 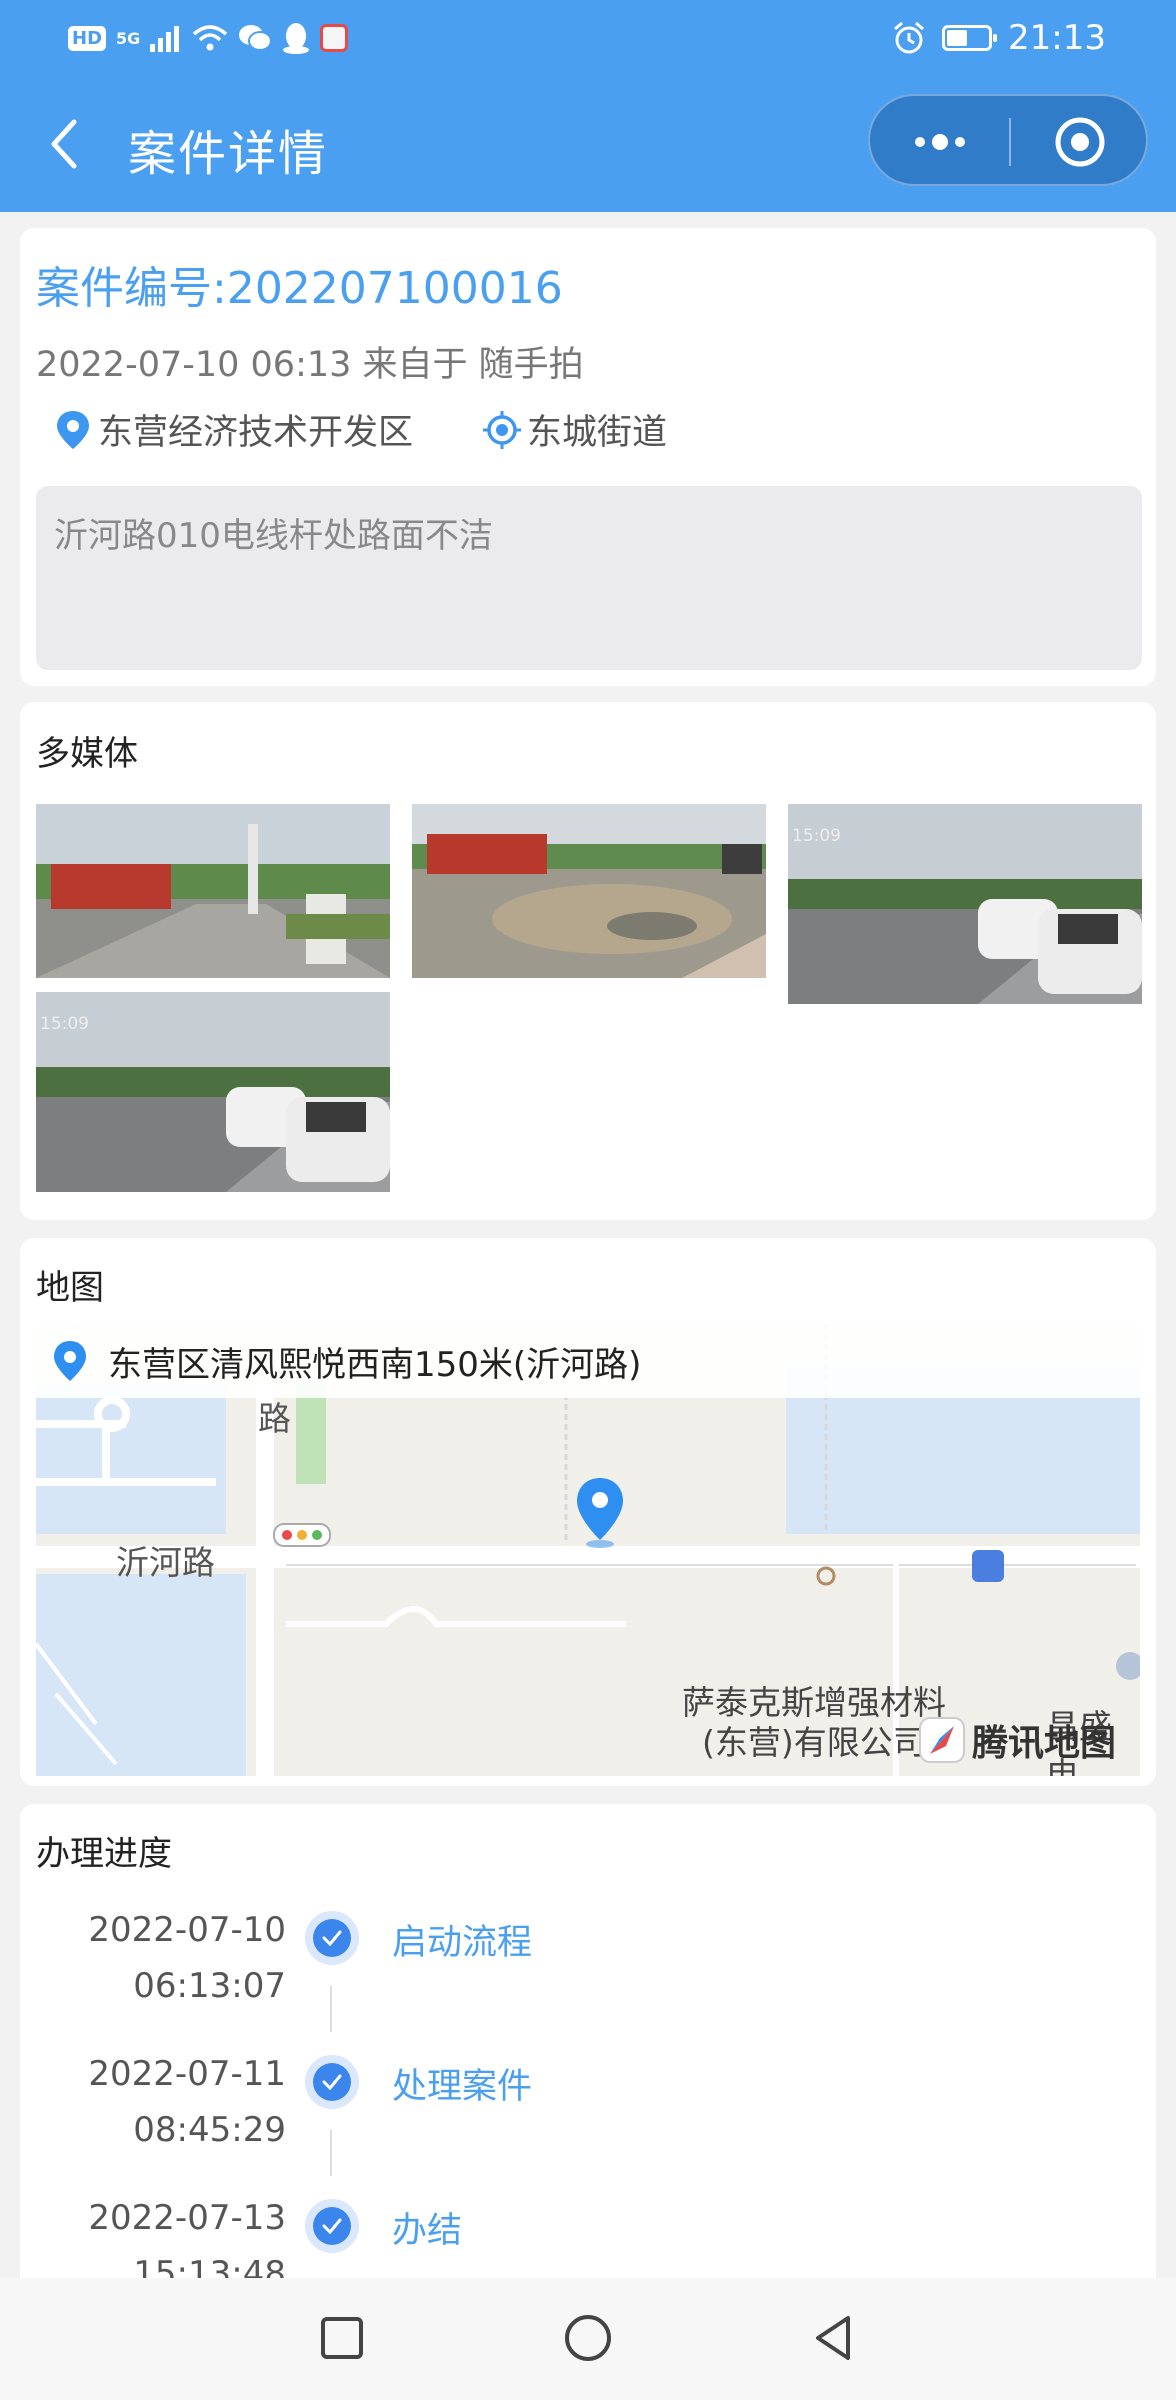 I want to click on app-header: HD 5G 21:13 案件详情, so click(x=588, y=106).